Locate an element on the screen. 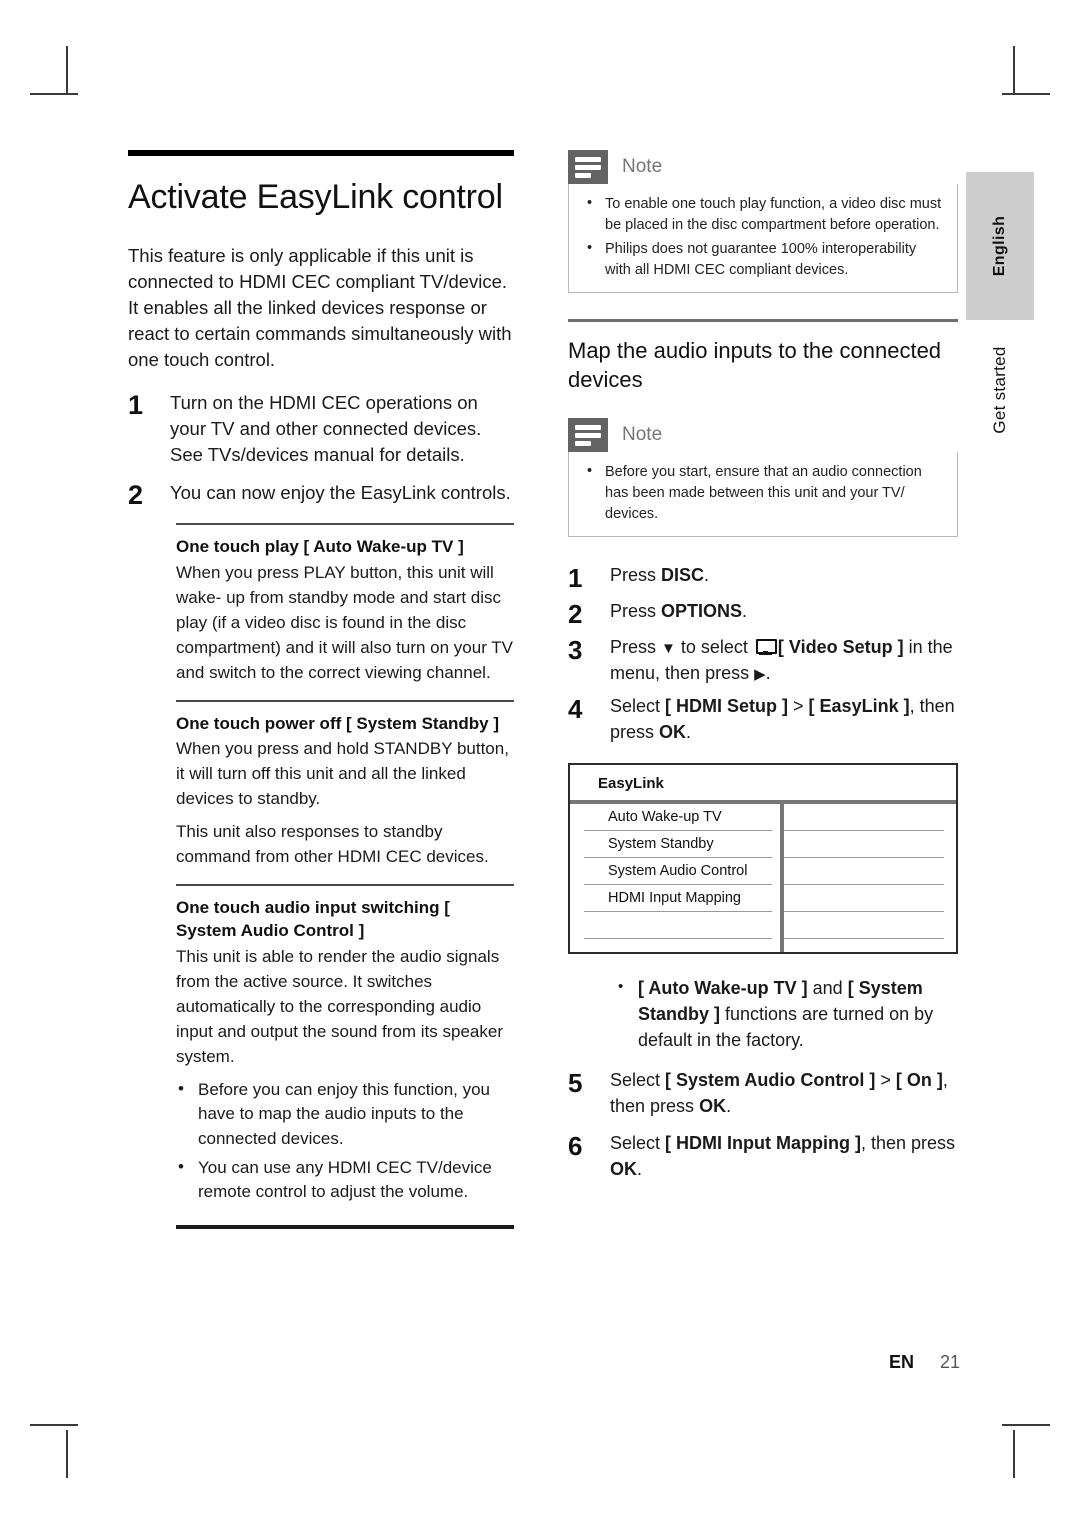 This screenshot has height=1524, width=1080. section-tab: Get started is located at coordinates (1000, 390).